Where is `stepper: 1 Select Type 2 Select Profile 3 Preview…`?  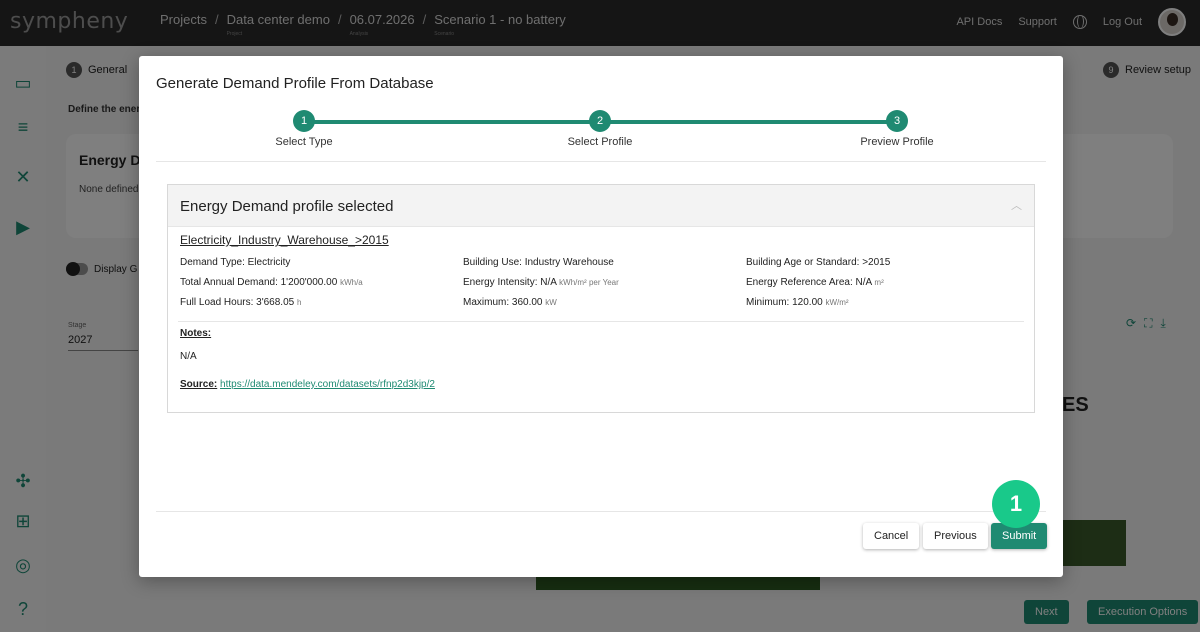 stepper: 1 Select Type 2 Select Profile 3 Preview… is located at coordinates (601, 135).